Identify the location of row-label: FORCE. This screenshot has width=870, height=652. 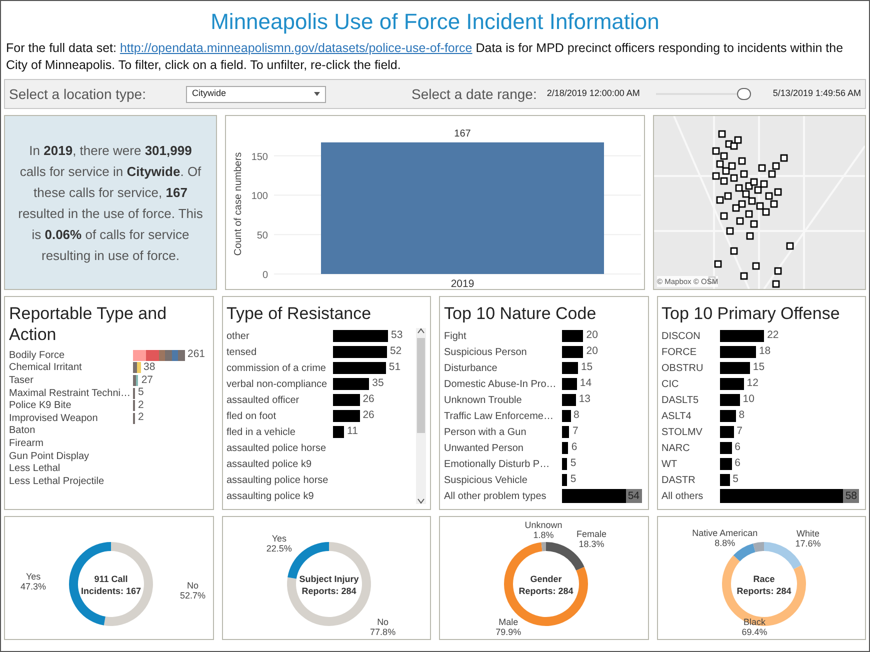
(691, 352).